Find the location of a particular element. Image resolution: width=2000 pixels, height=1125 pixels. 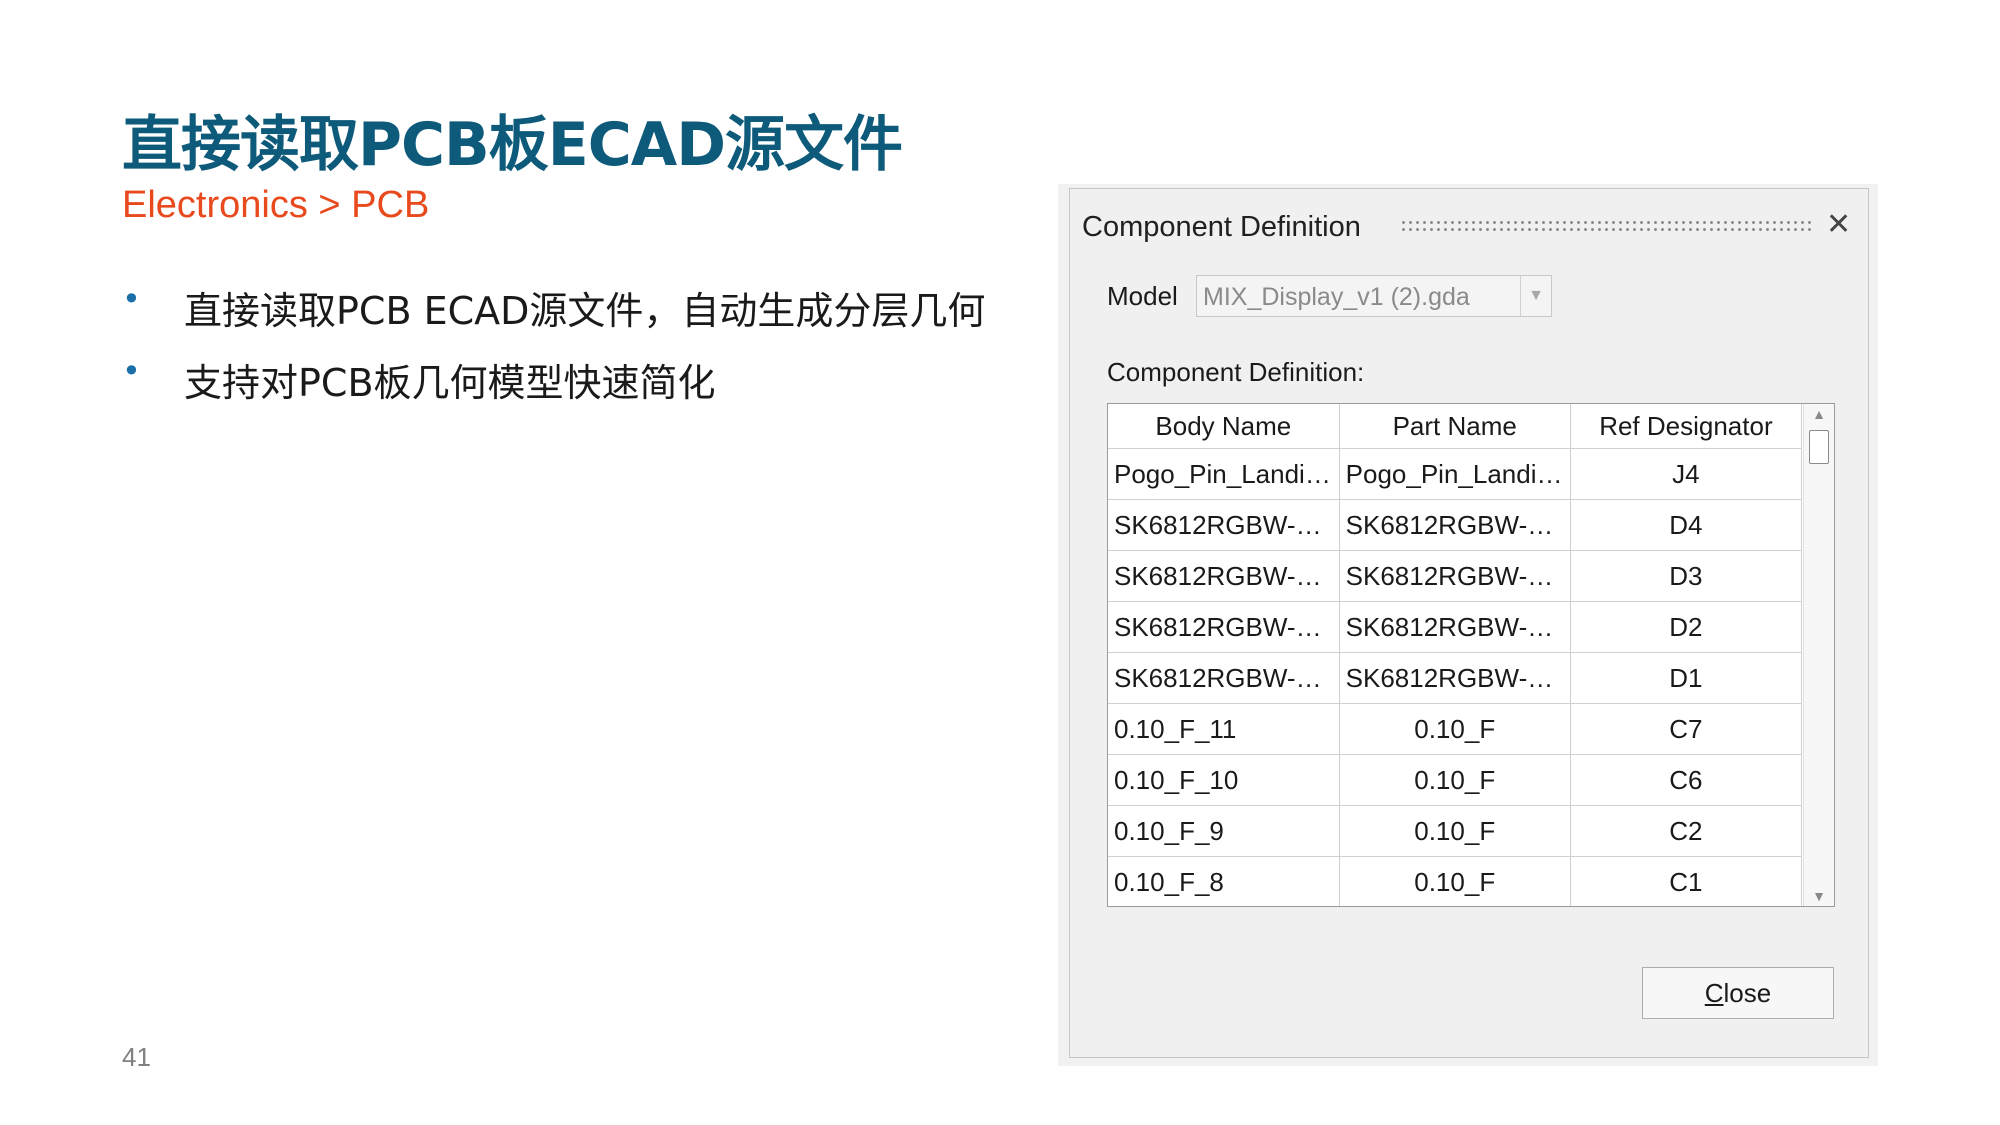

ref-designator-cell: C1 is located at coordinates (1686, 881).